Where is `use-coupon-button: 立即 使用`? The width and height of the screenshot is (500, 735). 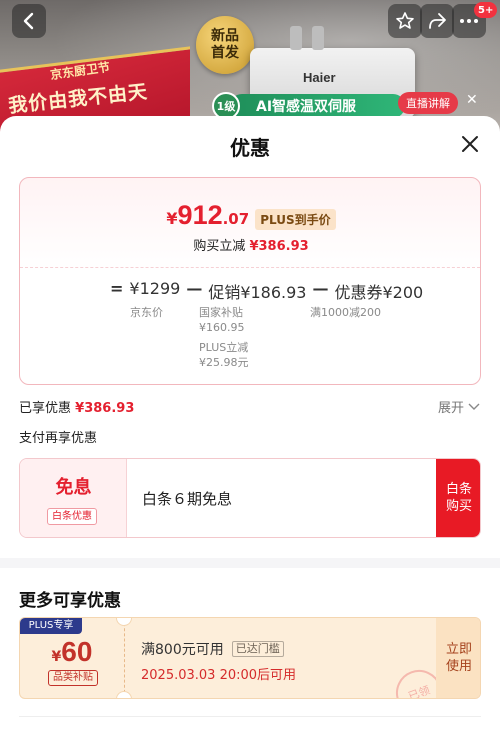
use-coupon-button: 立即 使用 is located at coordinates (458, 658).